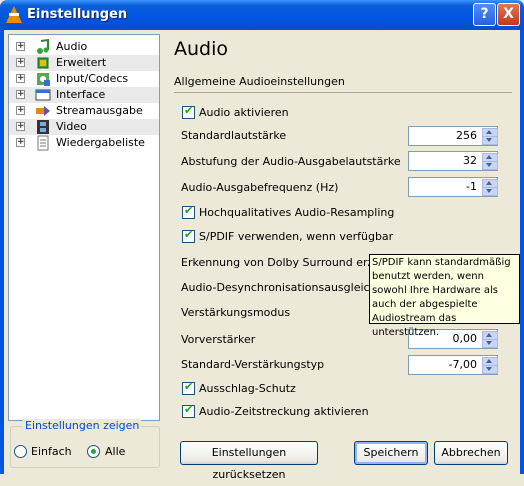 This screenshot has height=486, width=524. I want to click on vlc-cone-icon, so click(14, 14).